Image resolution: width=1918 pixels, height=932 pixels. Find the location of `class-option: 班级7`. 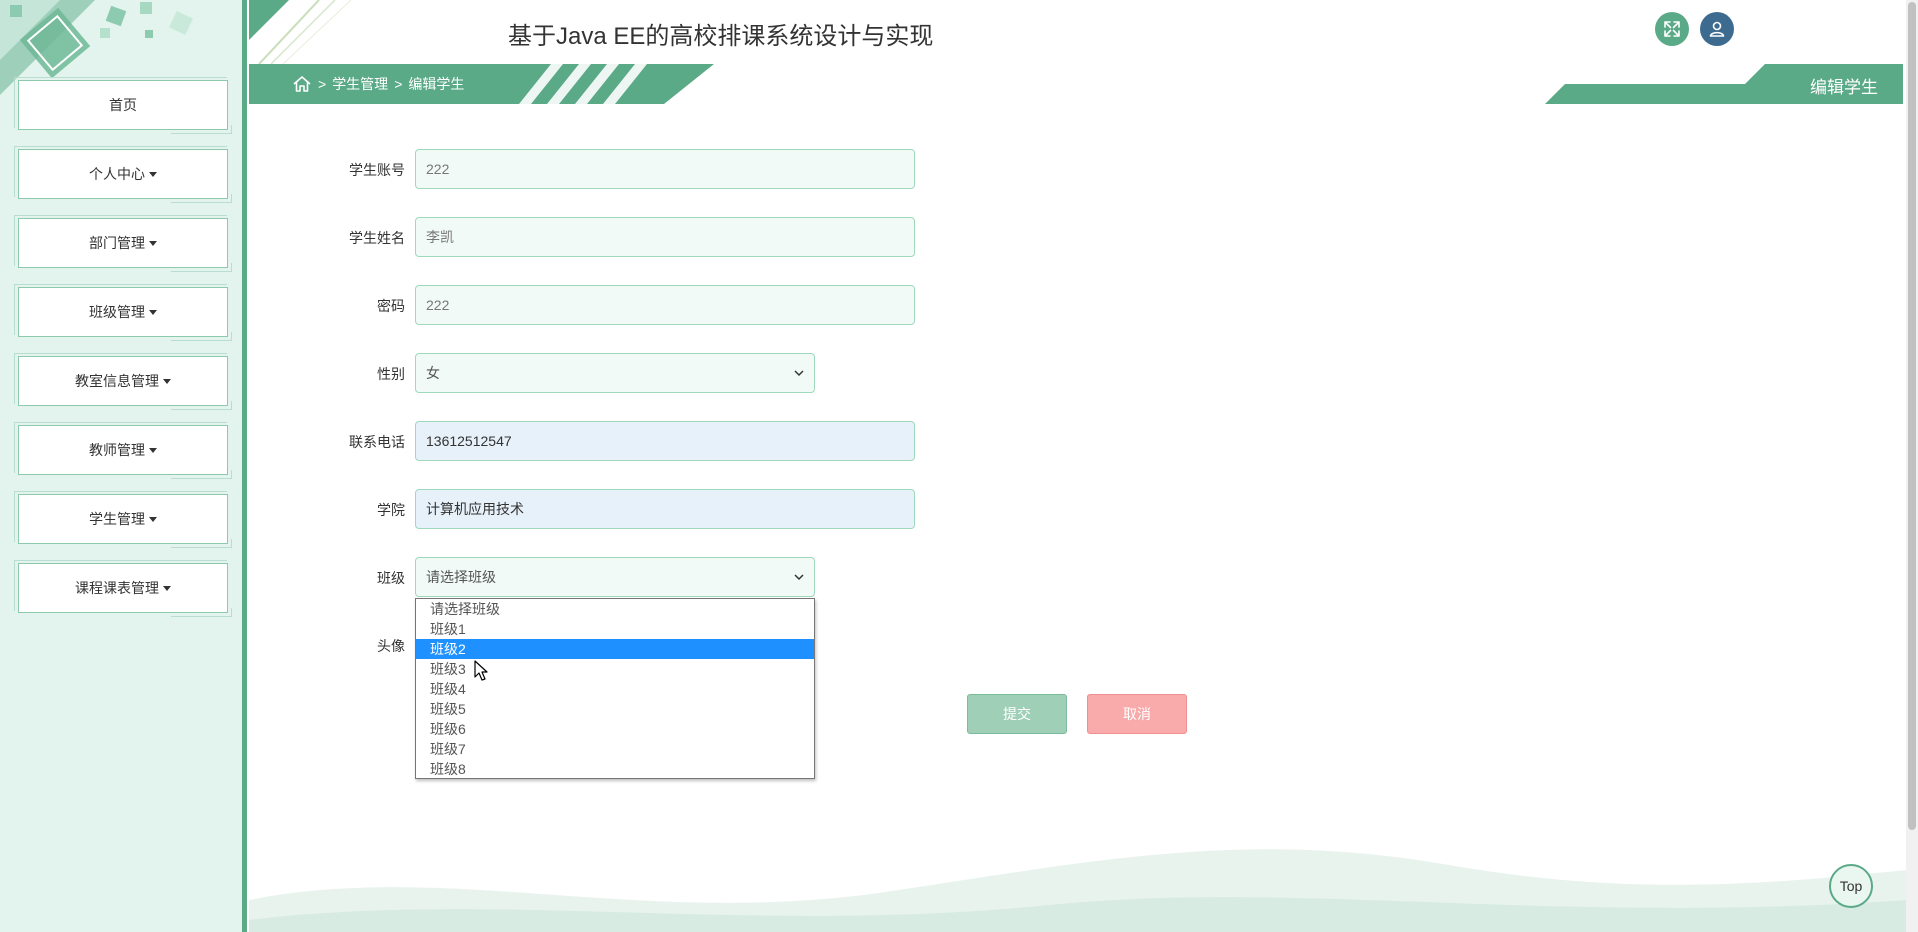

class-option: 班级7 is located at coordinates (615, 749).